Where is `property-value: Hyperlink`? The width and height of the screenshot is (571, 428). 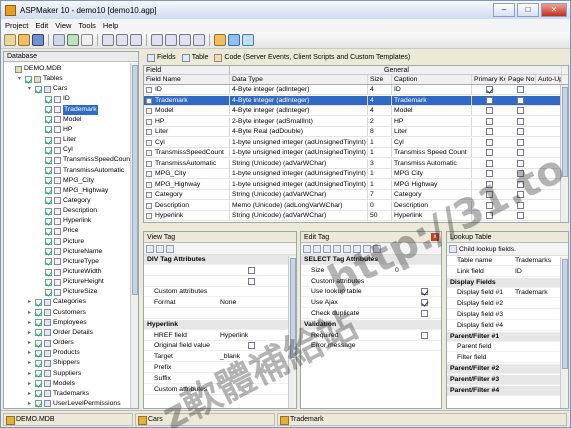
property-value: Hyperlink is located at coordinates (234, 336).